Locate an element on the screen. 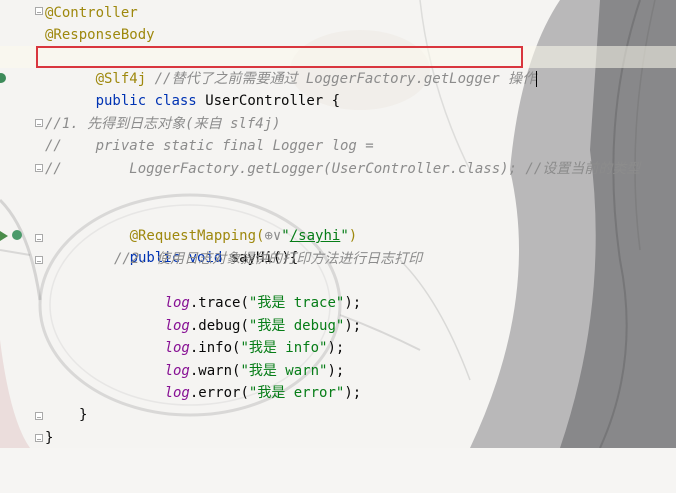  annotation: @Controller is located at coordinates (91, 13).